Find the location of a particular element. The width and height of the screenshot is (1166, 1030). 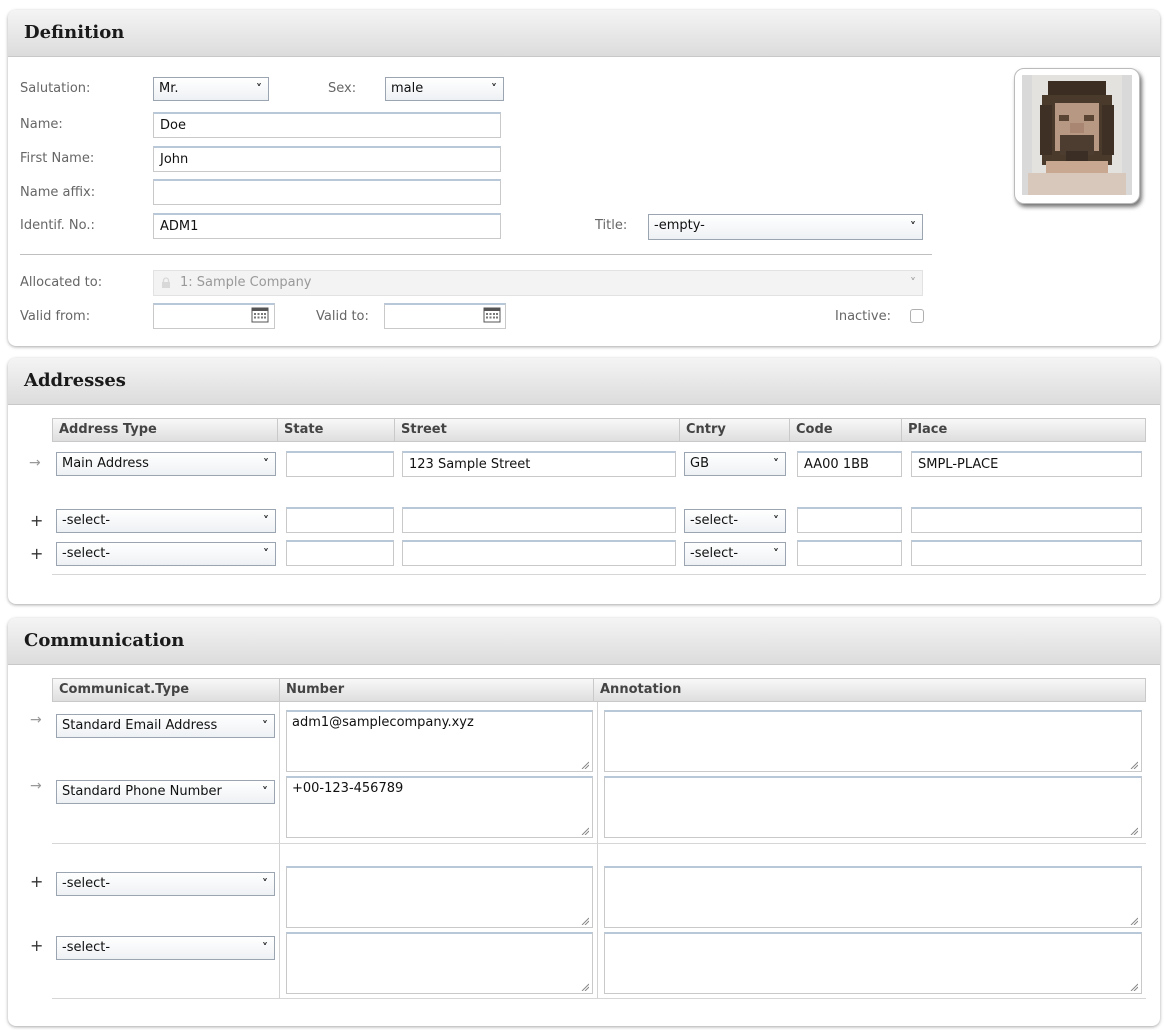

street-input: 123 Sample Street is located at coordinates (539, 464).